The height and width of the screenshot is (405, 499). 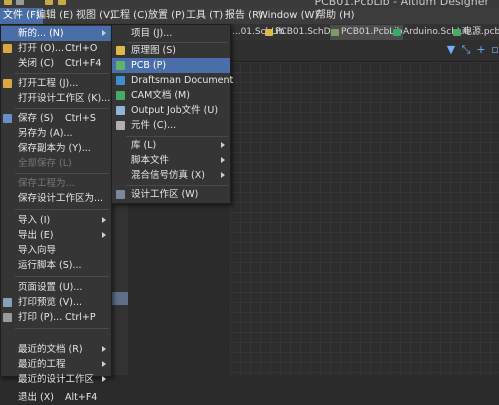 I want to click on shortcut-label: Alt+F4, so click(x=81, y=397).